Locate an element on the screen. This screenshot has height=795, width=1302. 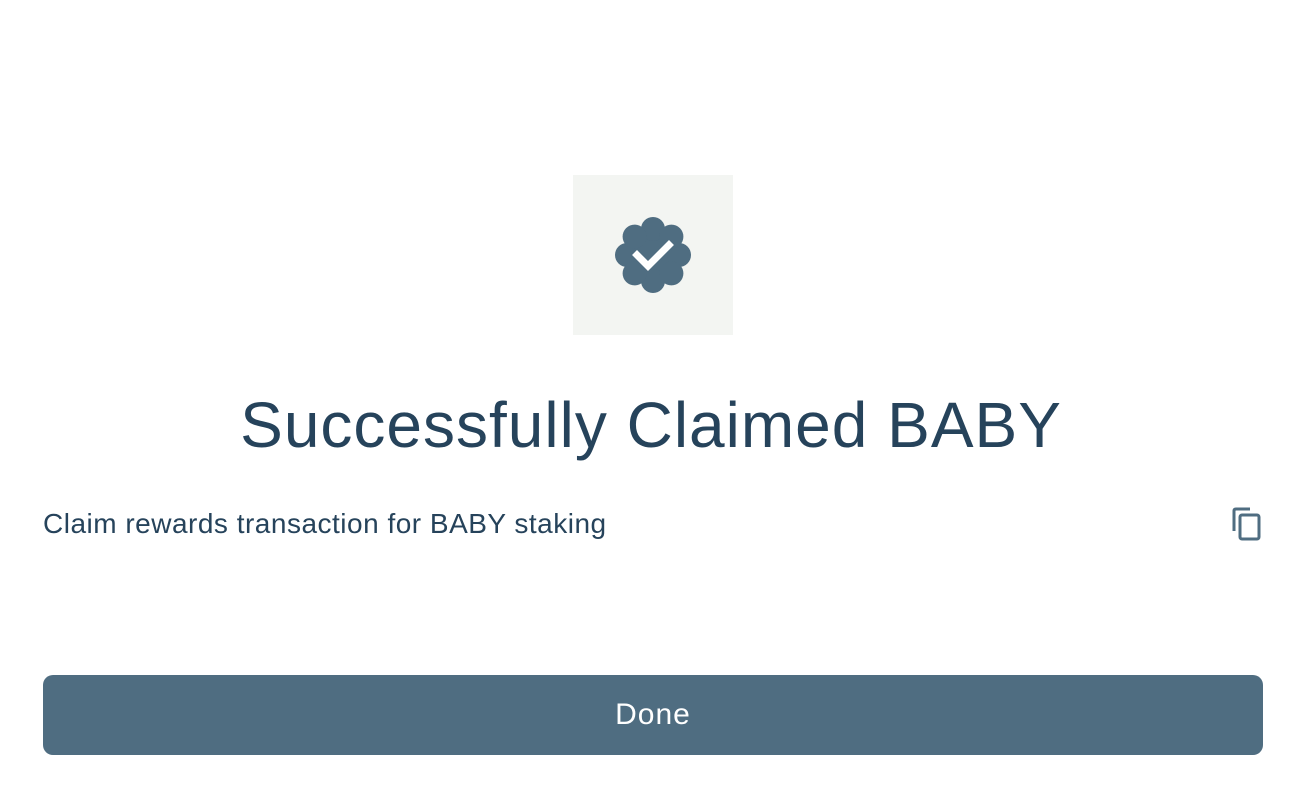
success-icon-container is located at coordinates (653, 255).